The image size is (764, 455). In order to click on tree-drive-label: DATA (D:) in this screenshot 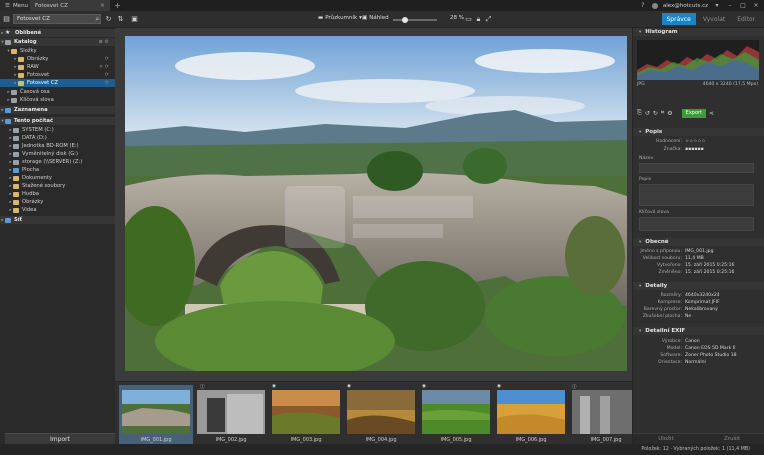, I will do `click(34, 138)`.